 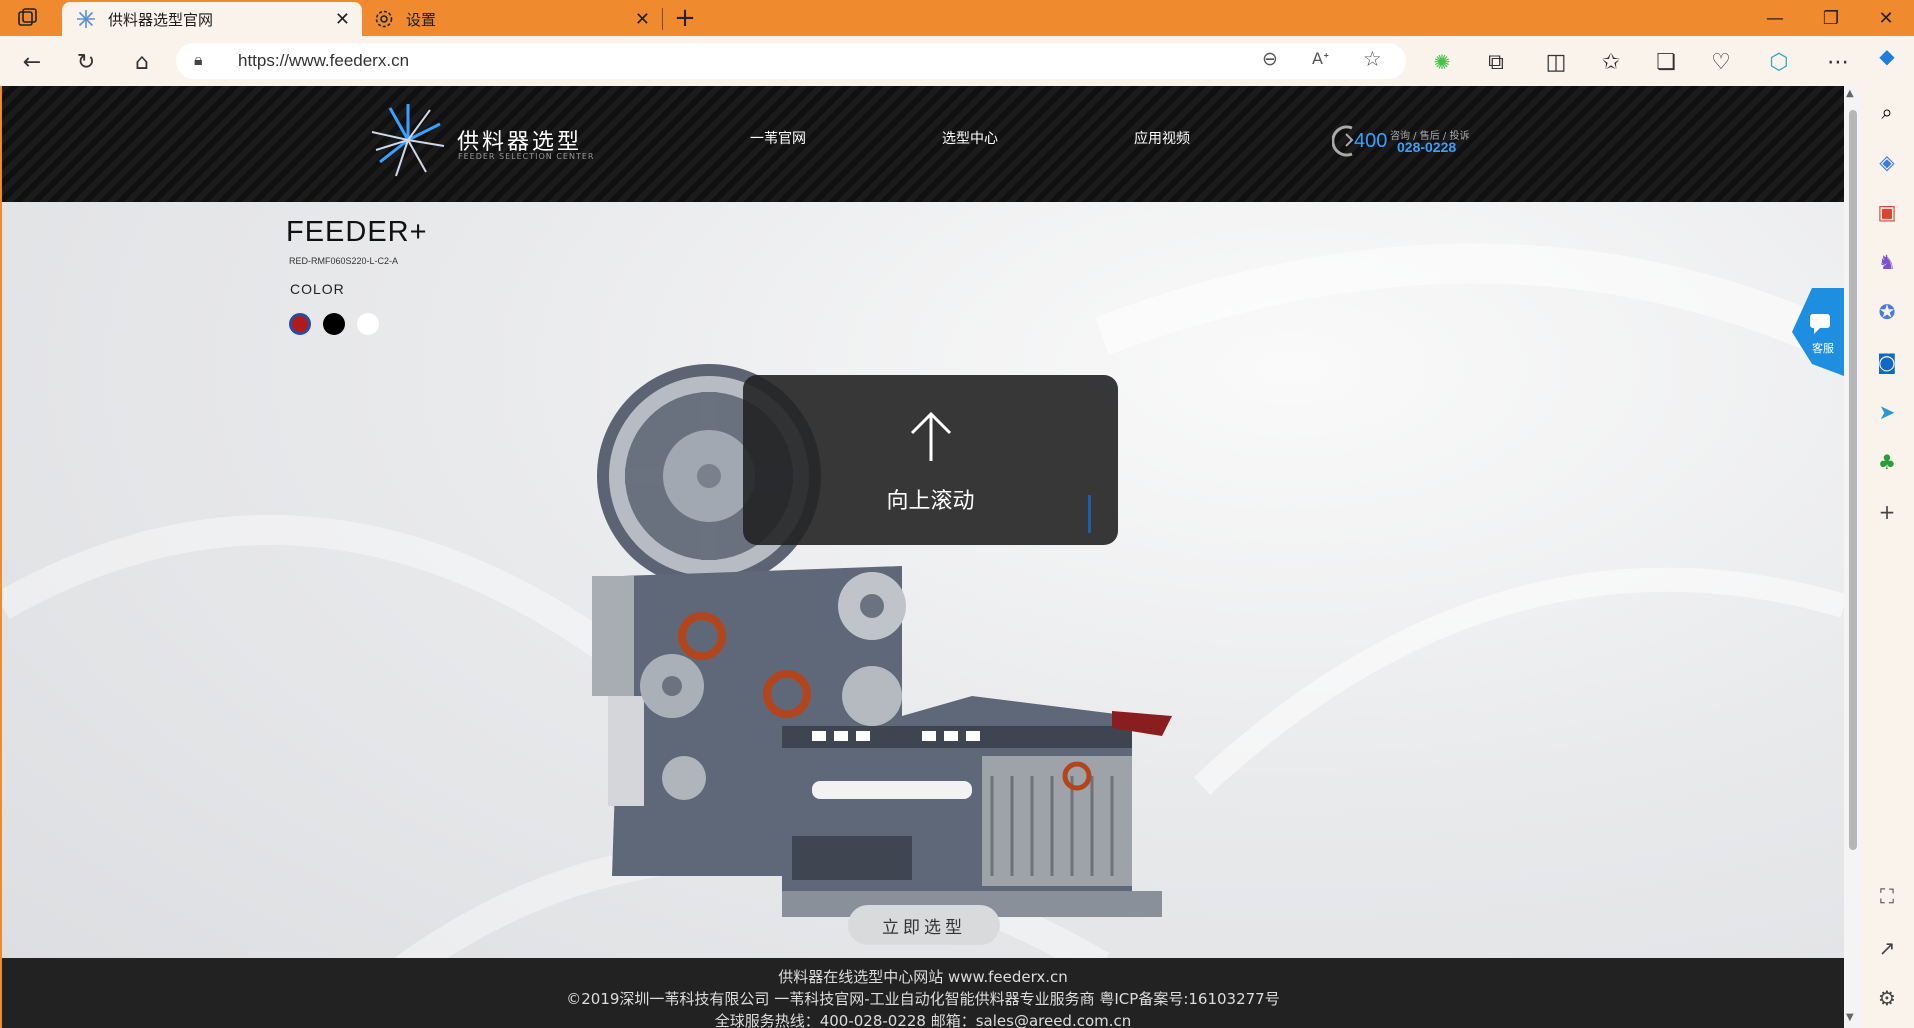 What do you see at coordinates (1850, 93) in the screenshot?
I see `scroll-up-arrow-icon: ▲` at bounding box center [1850, 93].